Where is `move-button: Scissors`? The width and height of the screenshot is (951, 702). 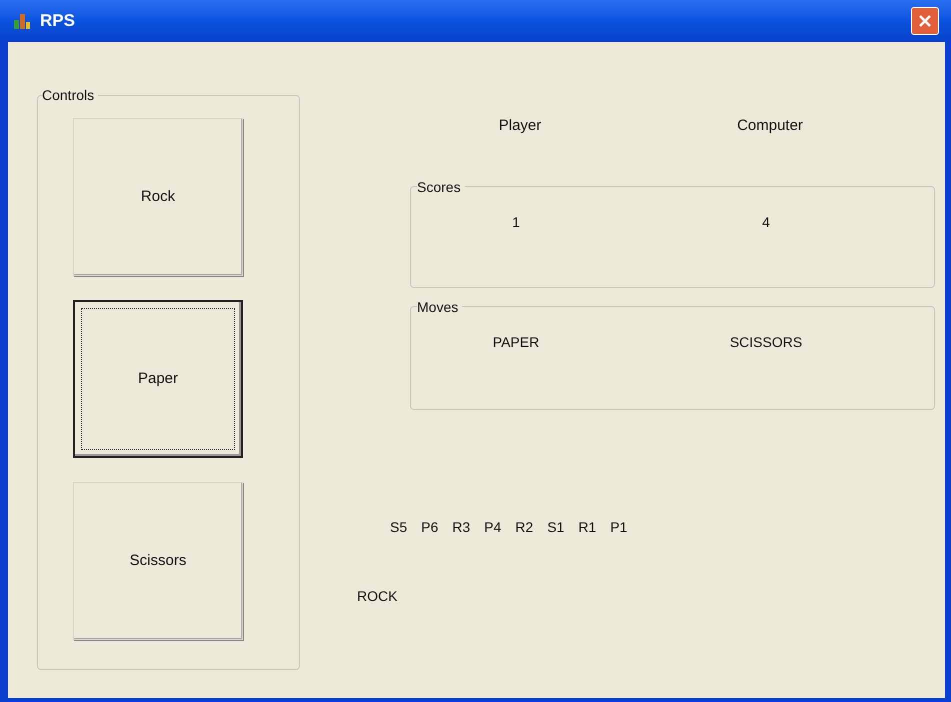 move-button: Scissors is located at coordinates (158, 561).